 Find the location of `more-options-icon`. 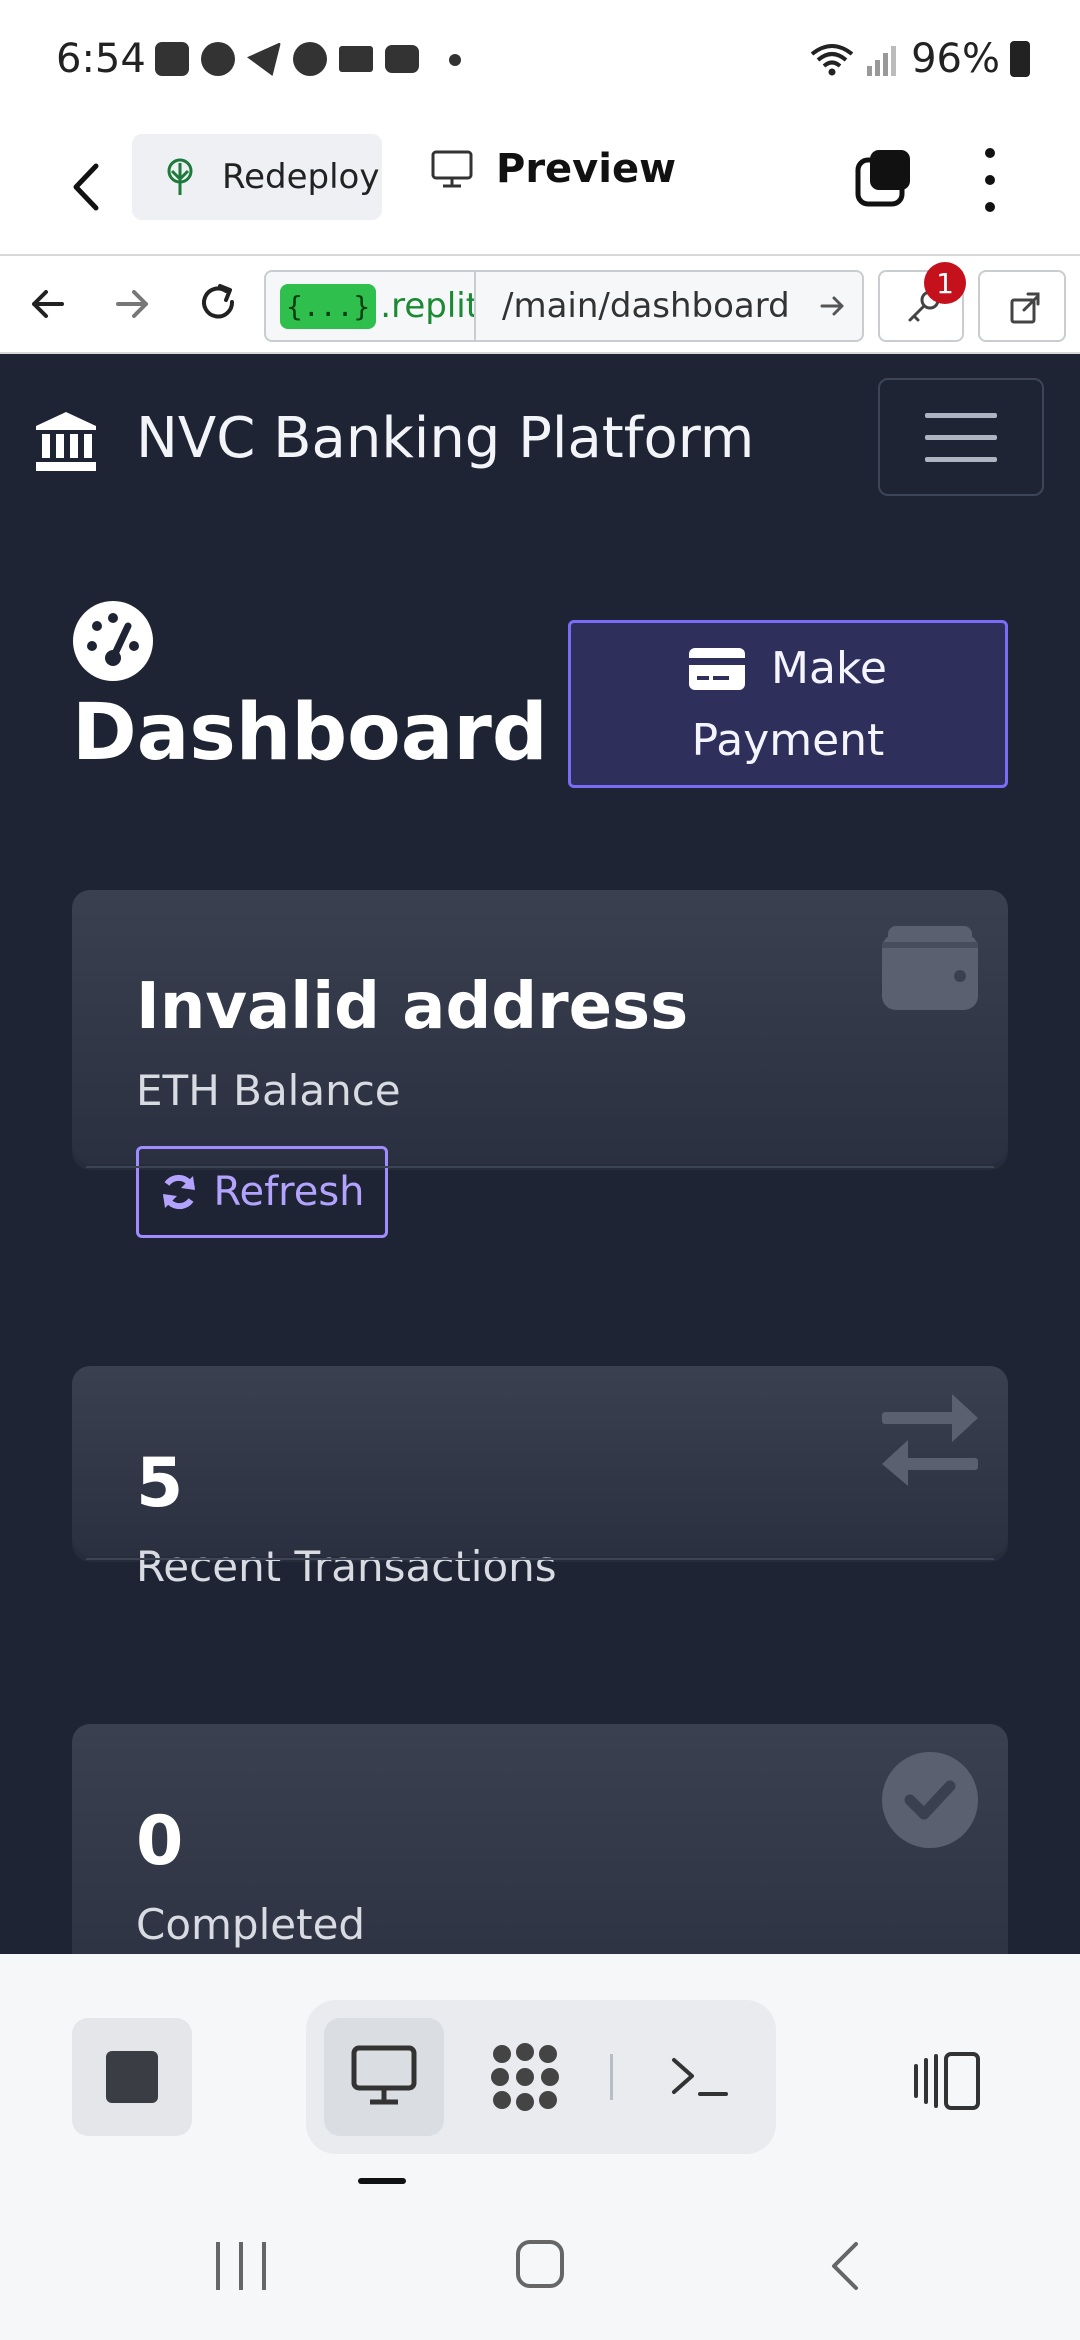

more-options-icon is located at coordinates (990, 180).